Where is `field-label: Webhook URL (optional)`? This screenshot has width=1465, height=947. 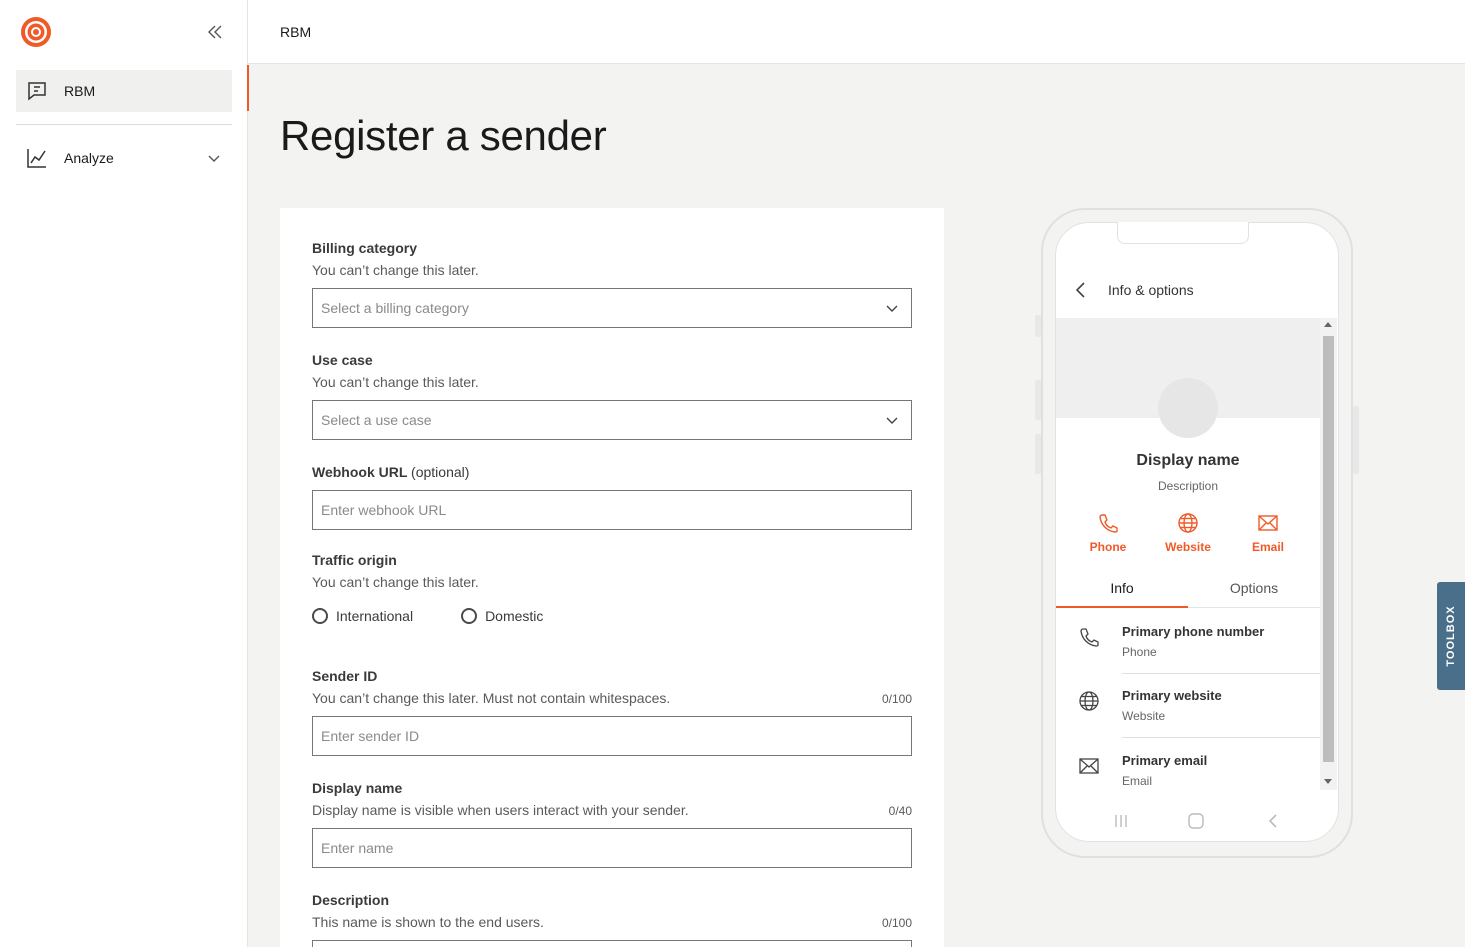 field-label: Webhook URL (optional) is located at coordinates (612, 472).